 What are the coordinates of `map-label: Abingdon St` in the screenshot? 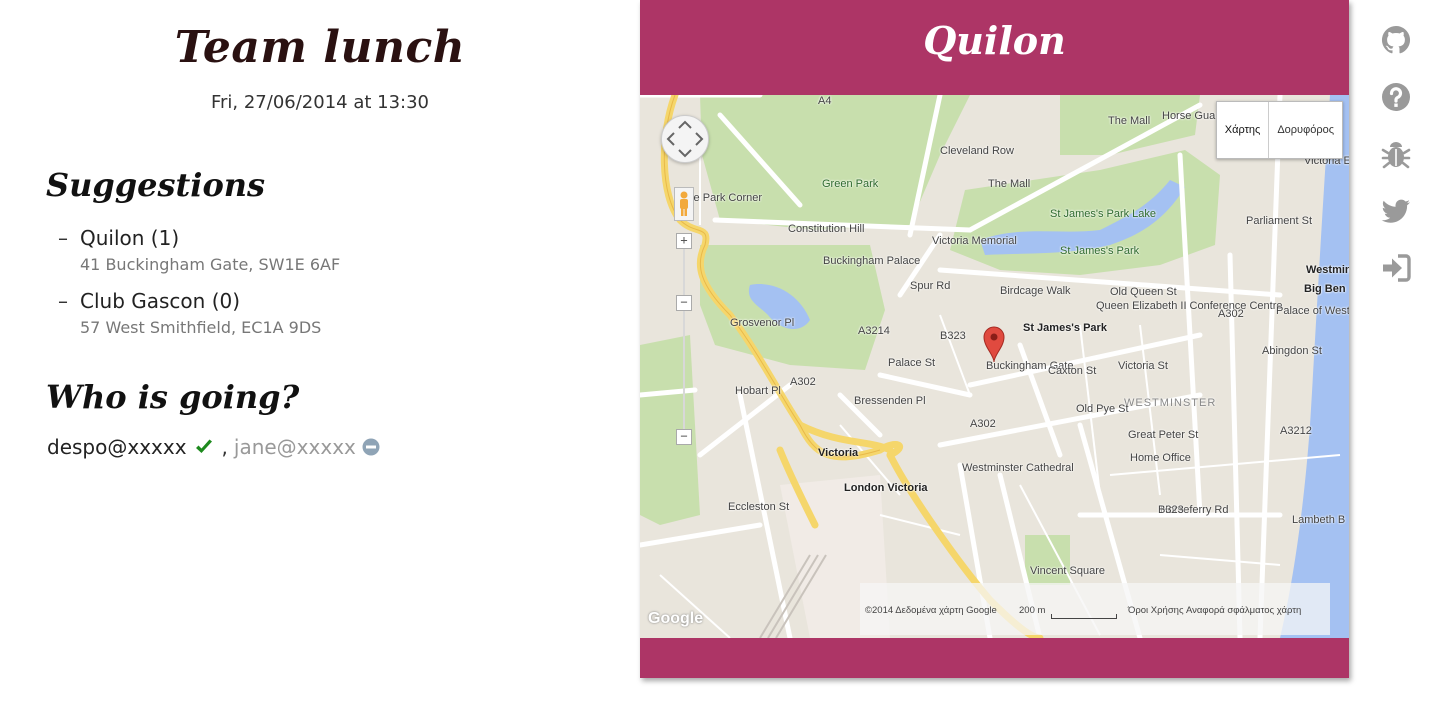 It's located at (1292, 351).